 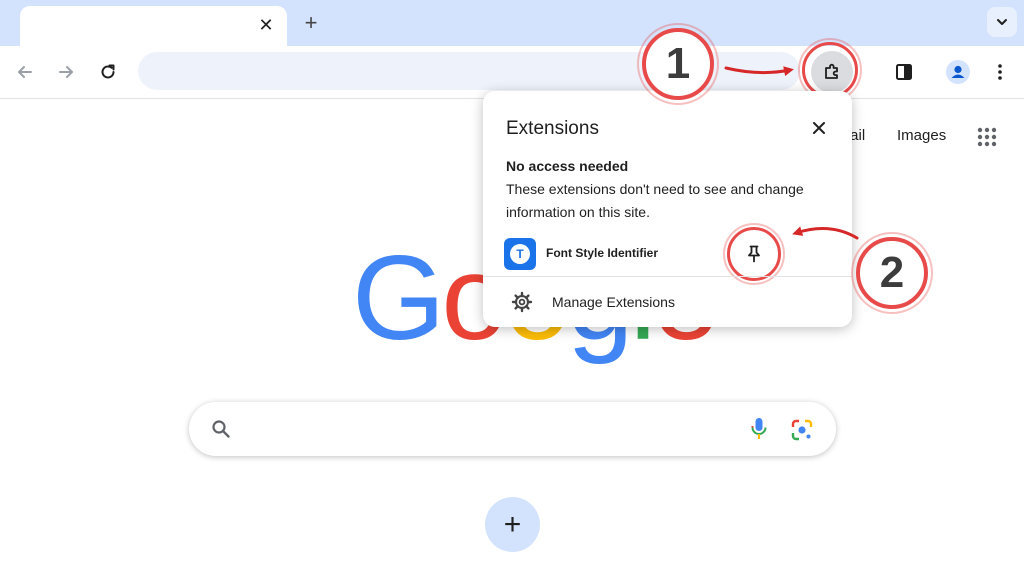 I want to click on arrow-right-icon, so click(x=66, y=72).